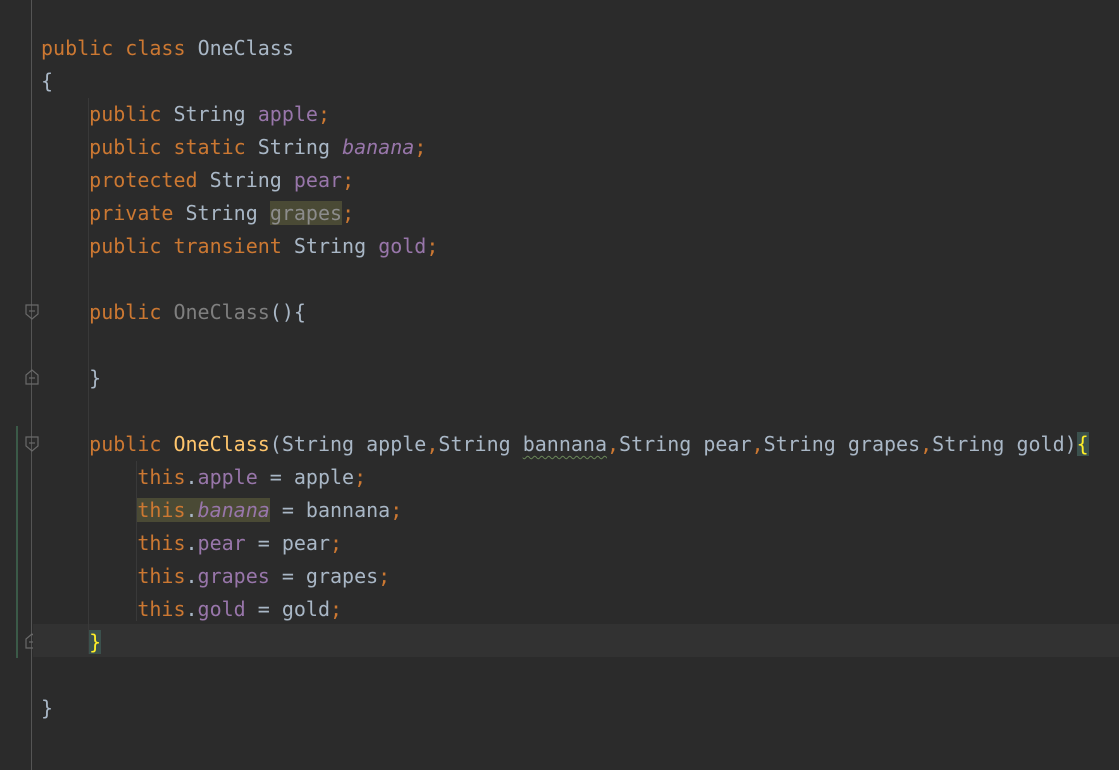  I want to click on code-line-assign-pear: this.pear = pear;, so click(565, 543).